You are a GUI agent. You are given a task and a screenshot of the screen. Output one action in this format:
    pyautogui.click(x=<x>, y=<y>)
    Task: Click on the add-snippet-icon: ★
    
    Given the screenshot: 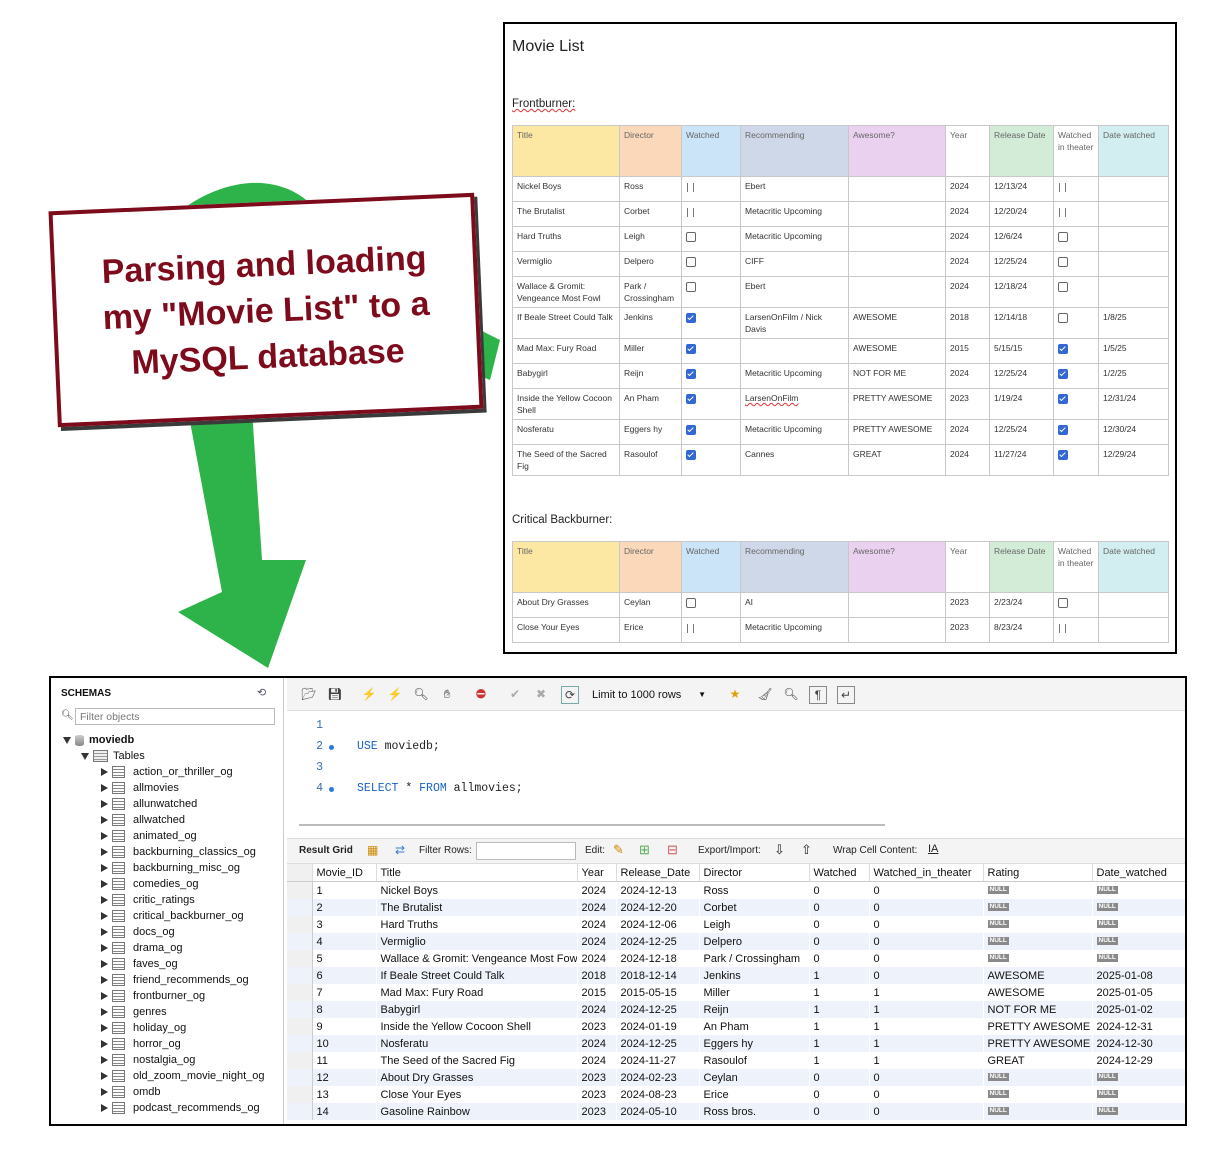 What is the action you would take?
    pyautogui.click(x=735, y=694)
    